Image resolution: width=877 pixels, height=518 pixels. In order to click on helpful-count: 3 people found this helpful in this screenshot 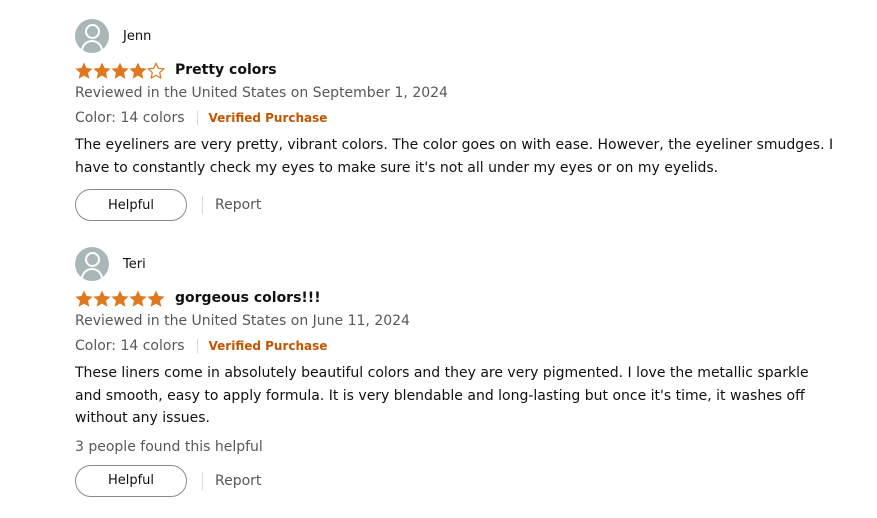, I will do `click(169, 446)`.